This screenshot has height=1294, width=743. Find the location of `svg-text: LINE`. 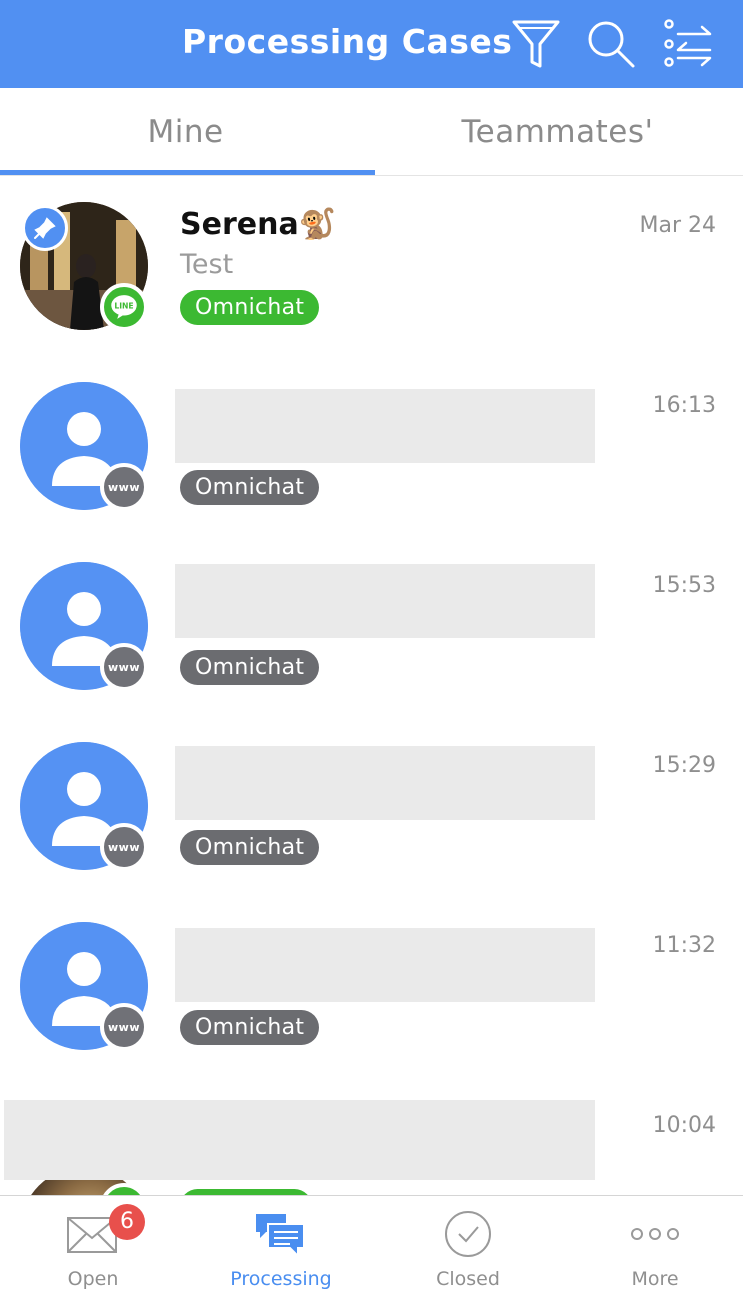

svg-text: LINE is located at coordinates (123, 306).